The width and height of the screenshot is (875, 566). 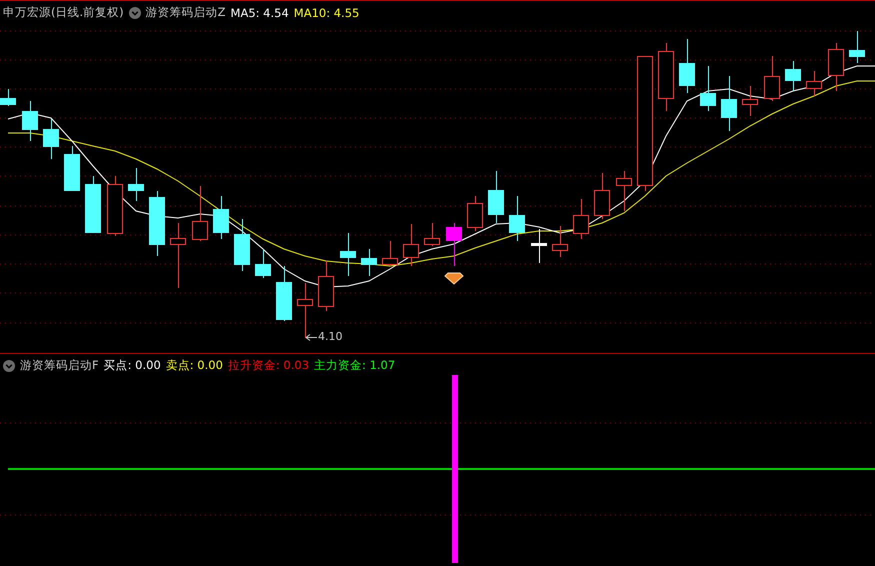 I want to click on low-price-label: 4.10, so click(x=330, y=336).